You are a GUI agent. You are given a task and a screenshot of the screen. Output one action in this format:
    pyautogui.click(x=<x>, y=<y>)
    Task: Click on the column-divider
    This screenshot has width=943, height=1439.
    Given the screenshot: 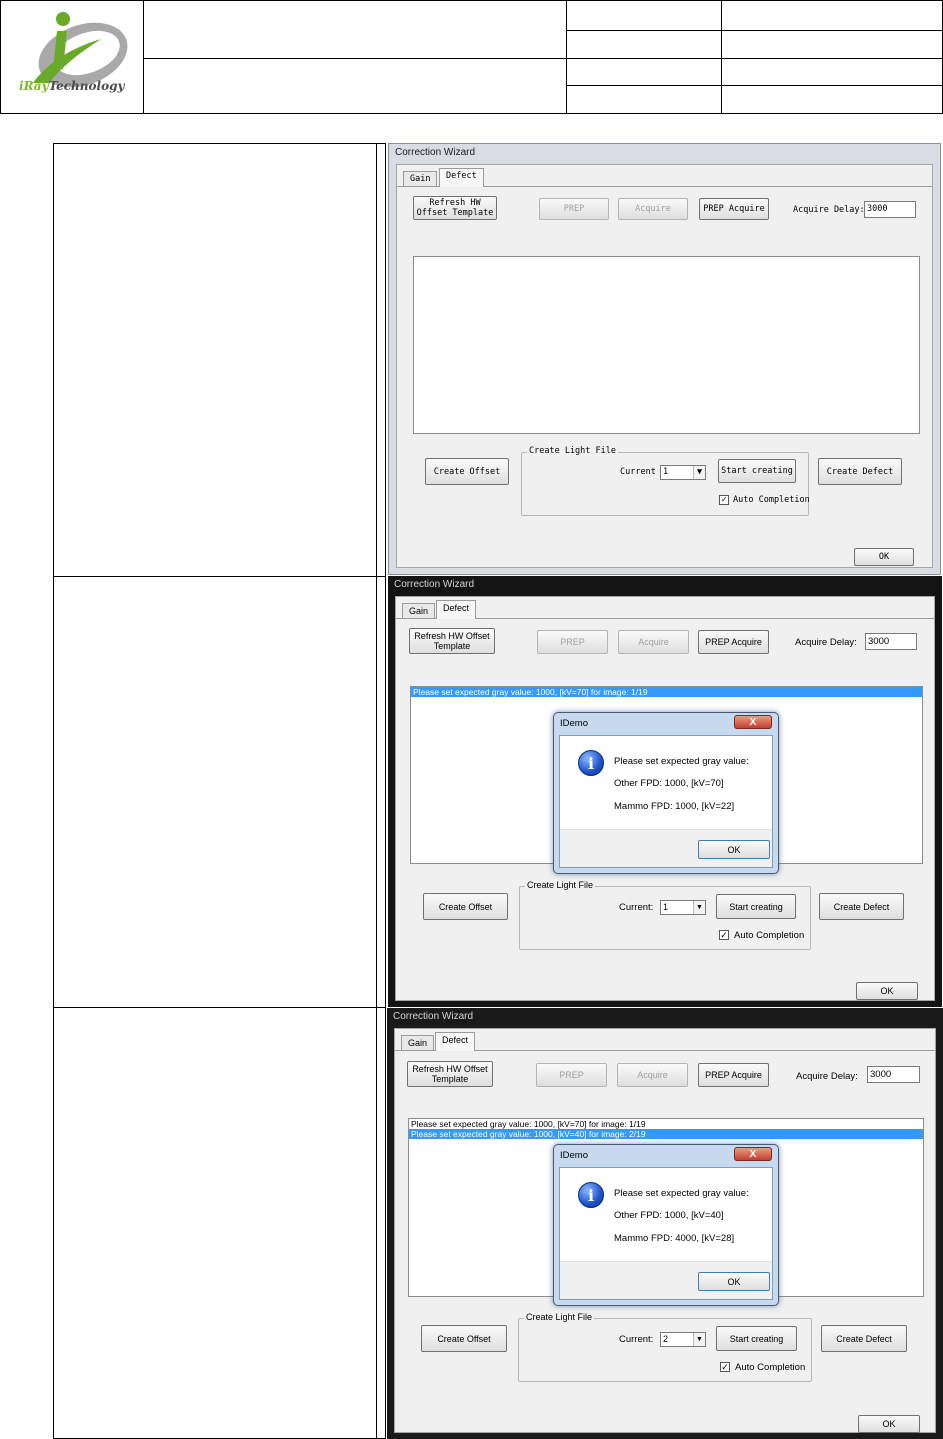 What is the action you would take?
    pyautogui.click(x=376, y=791)
    